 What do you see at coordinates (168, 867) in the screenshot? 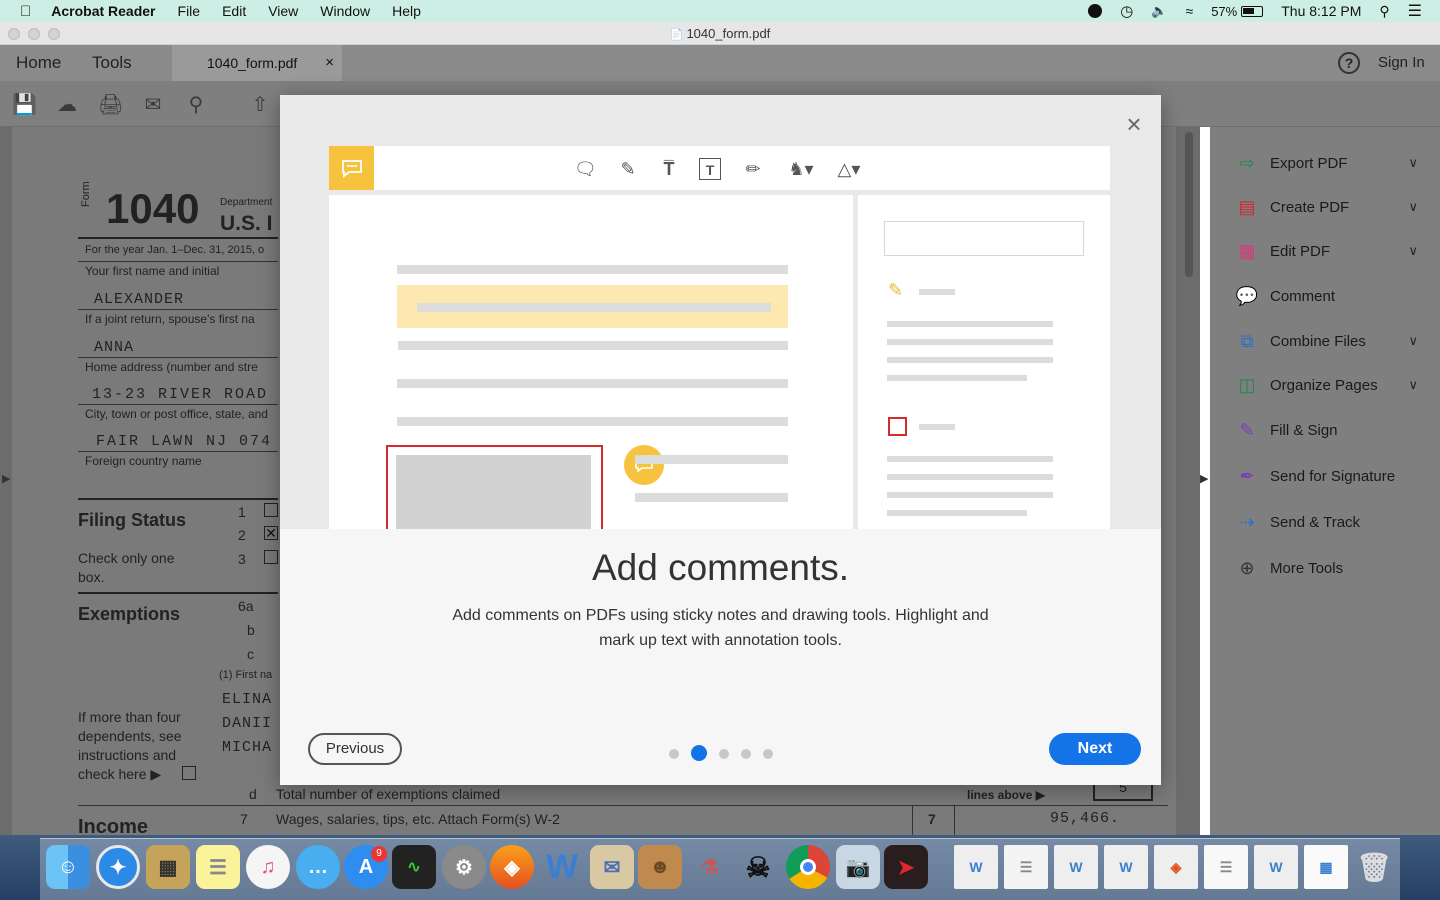
I see `calculator-icon: ▦` at bounding box center [168, 867].